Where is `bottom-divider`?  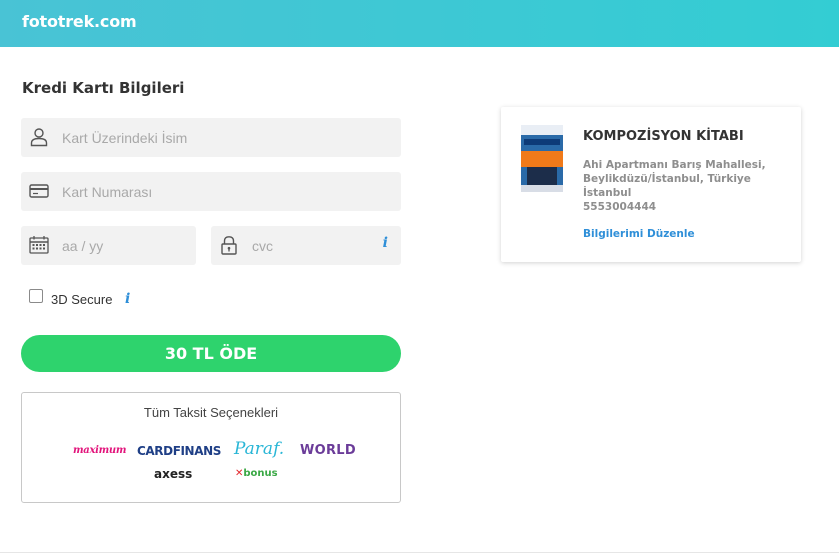
bottom-divider is located at coordinates (419, 552).